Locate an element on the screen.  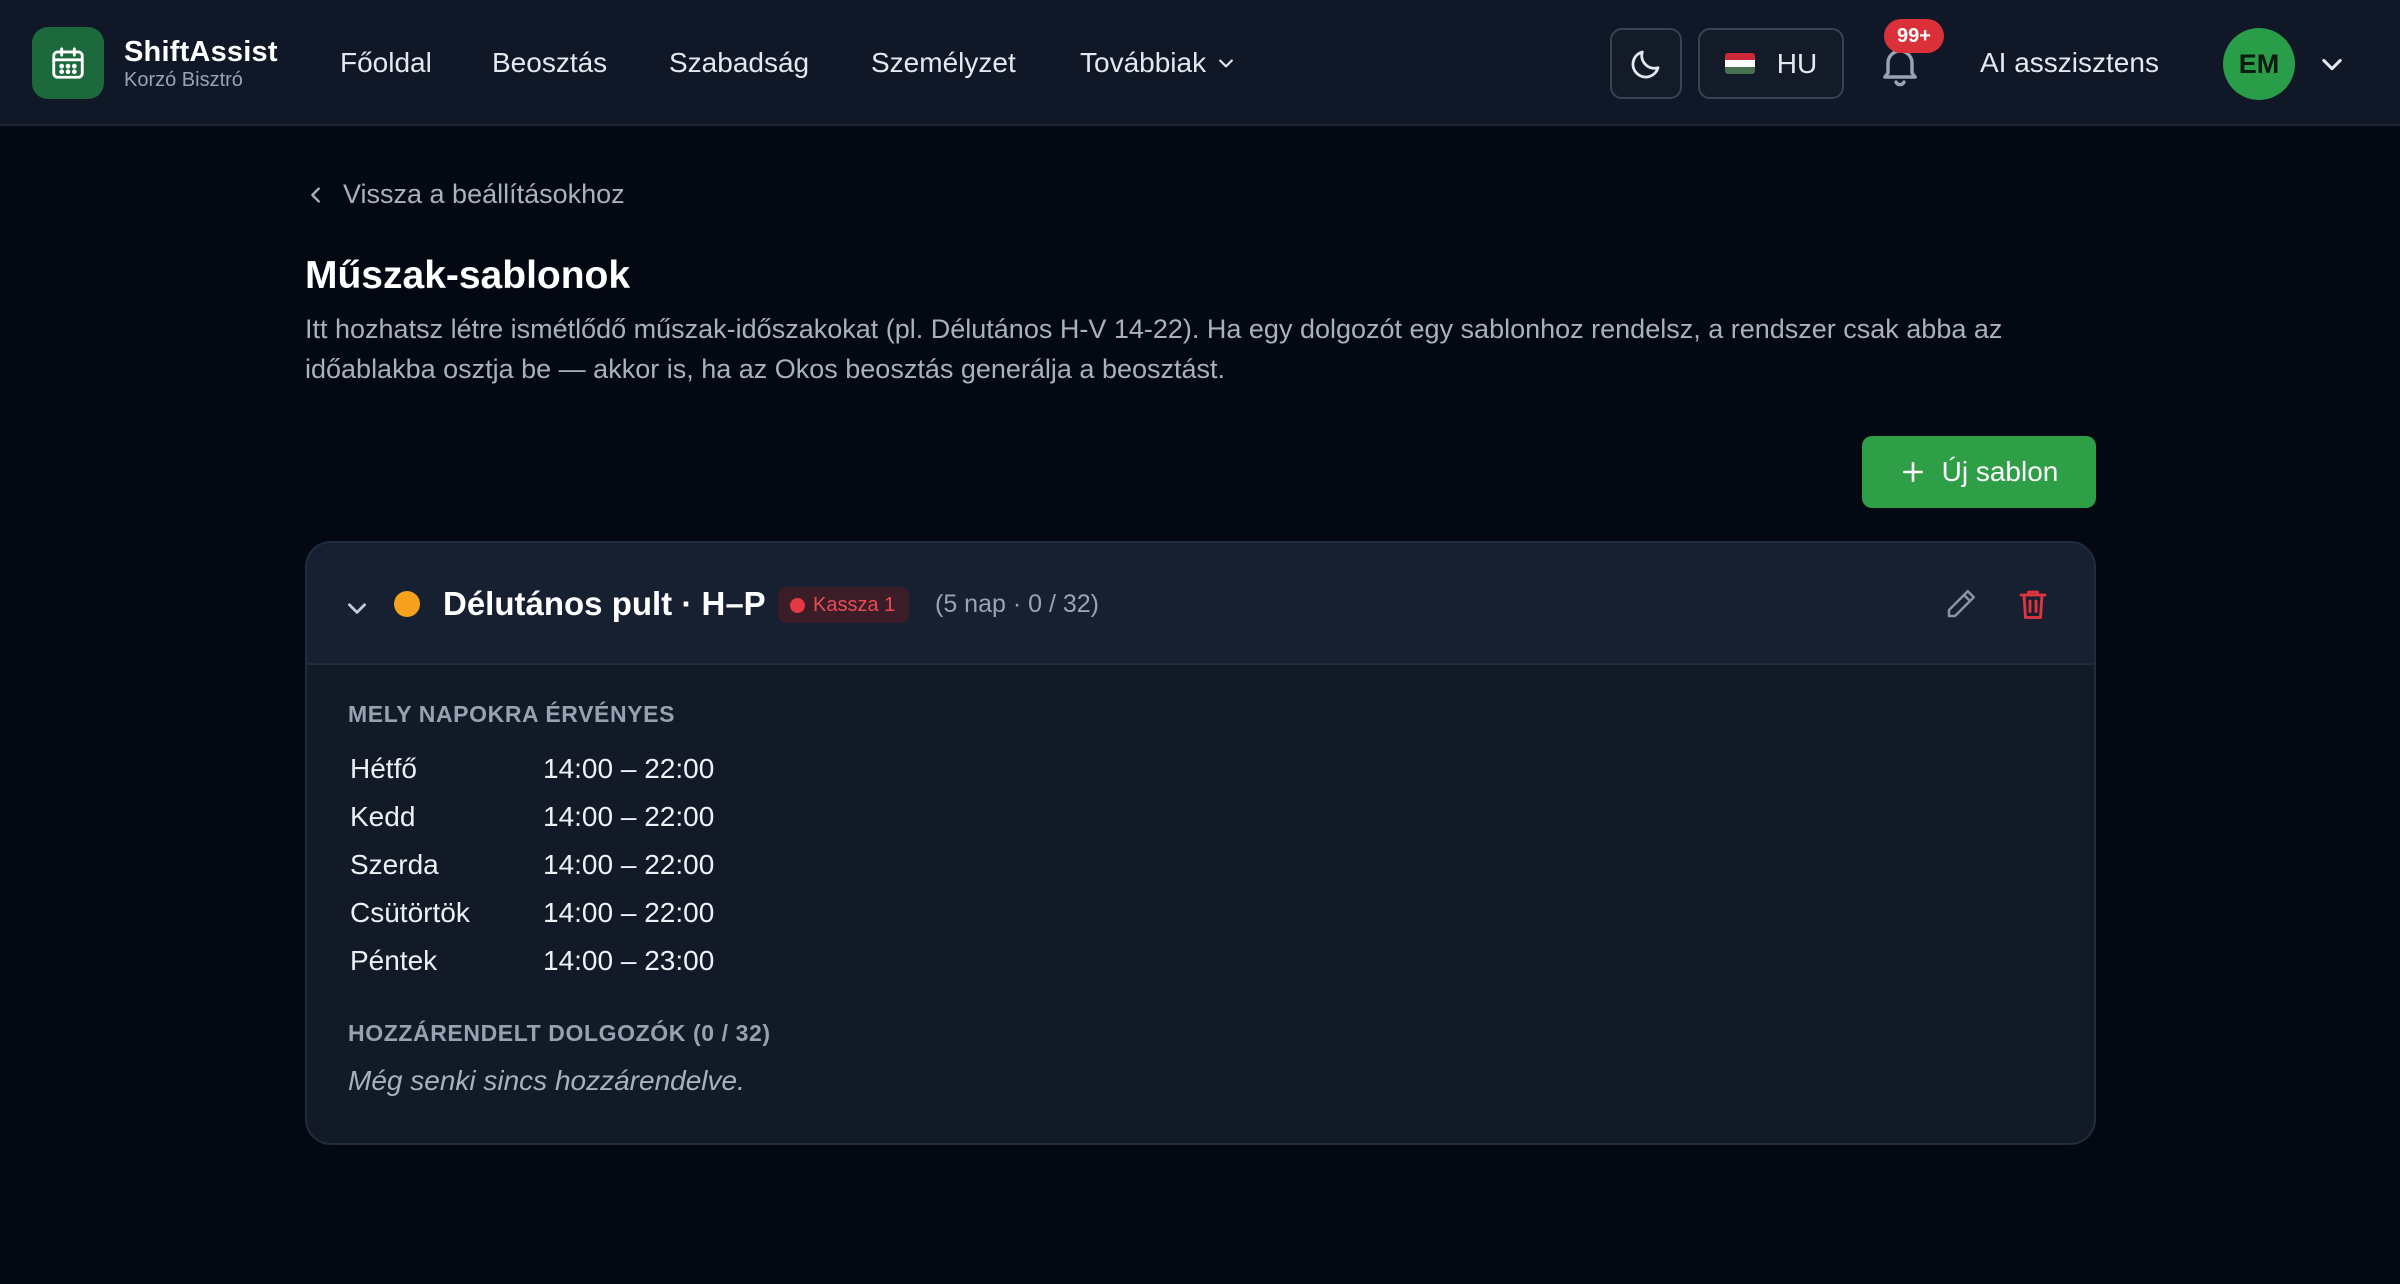
assigned-staff-heading: HOZZÁRENDELT DOLGOZÓK (0 / 32) is located at coordinates (559, 1033).